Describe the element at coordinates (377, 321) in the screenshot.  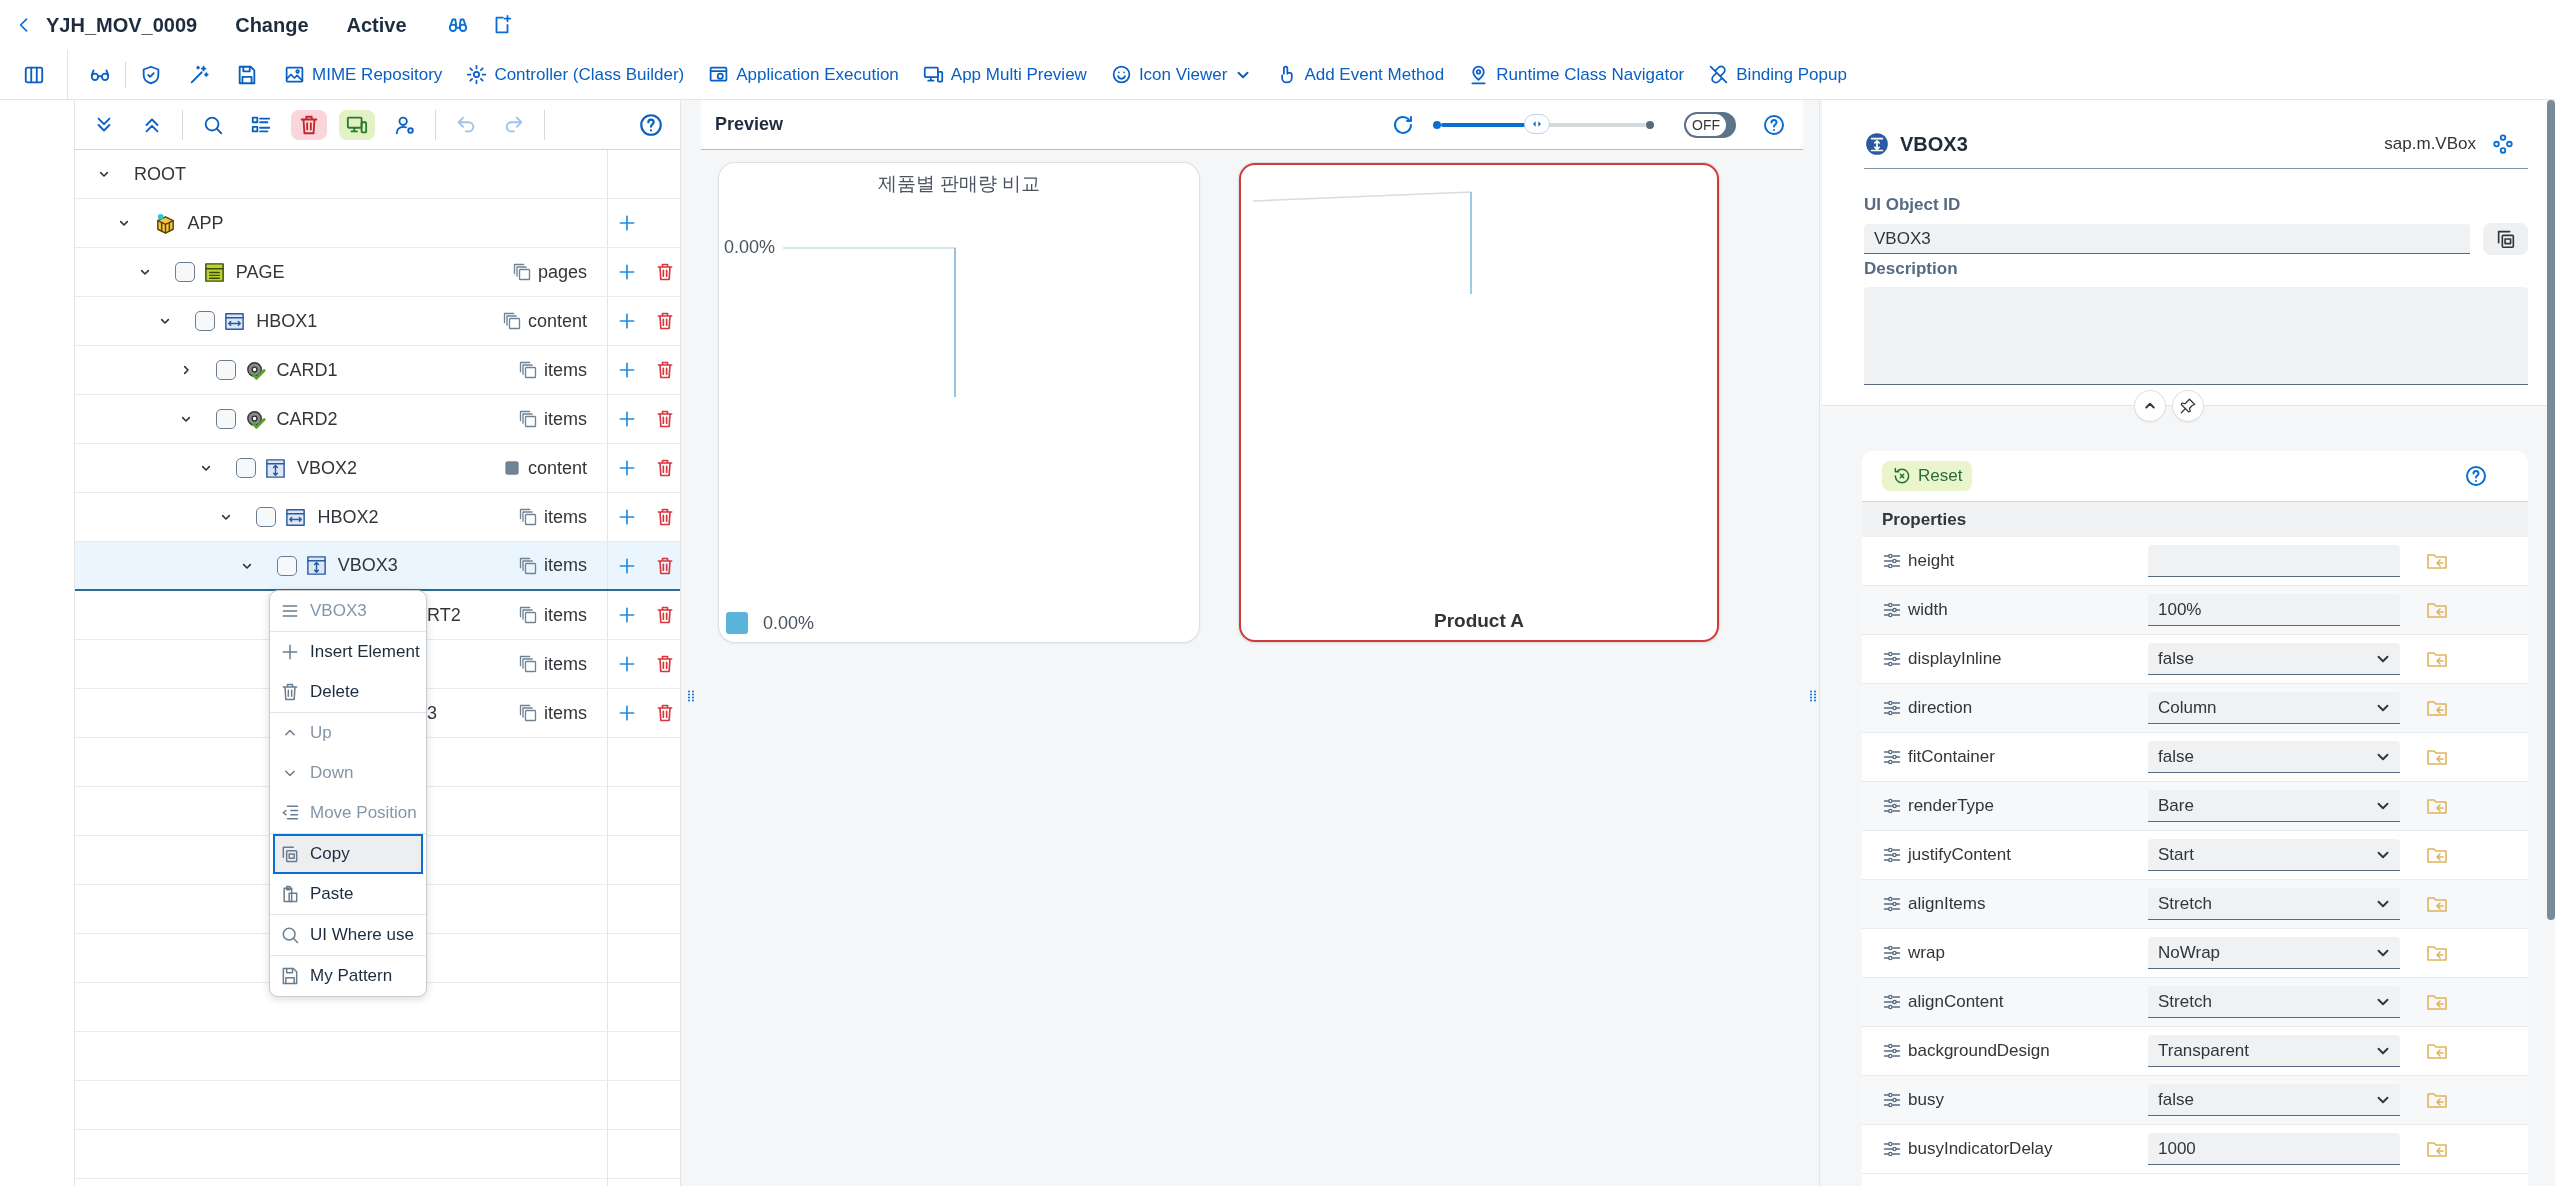
I see `tree-row: HBOX1 content` at that location.